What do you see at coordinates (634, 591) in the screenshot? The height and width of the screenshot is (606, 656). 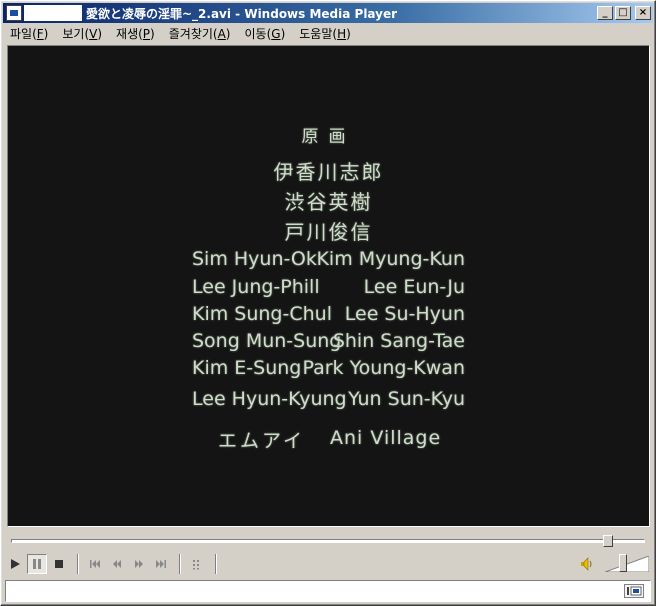 I see `media-status-icon` at bounding box center [634, 591].